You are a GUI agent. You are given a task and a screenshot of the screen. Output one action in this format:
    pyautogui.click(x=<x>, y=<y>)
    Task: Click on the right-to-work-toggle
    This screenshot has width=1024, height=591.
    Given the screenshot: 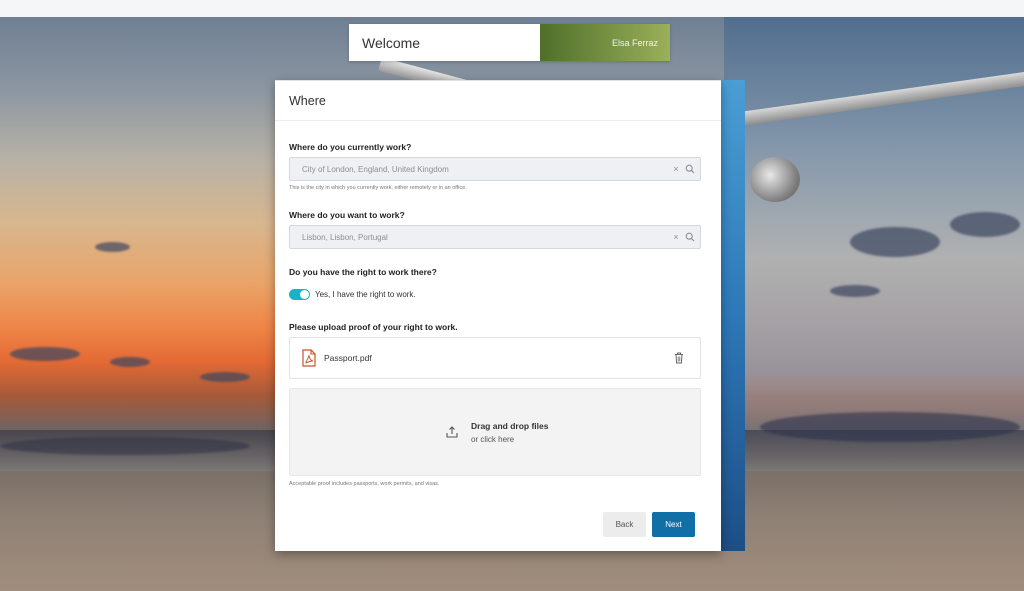 What is the action you would take?
    pyautogui.click(x=299, y=294)
    